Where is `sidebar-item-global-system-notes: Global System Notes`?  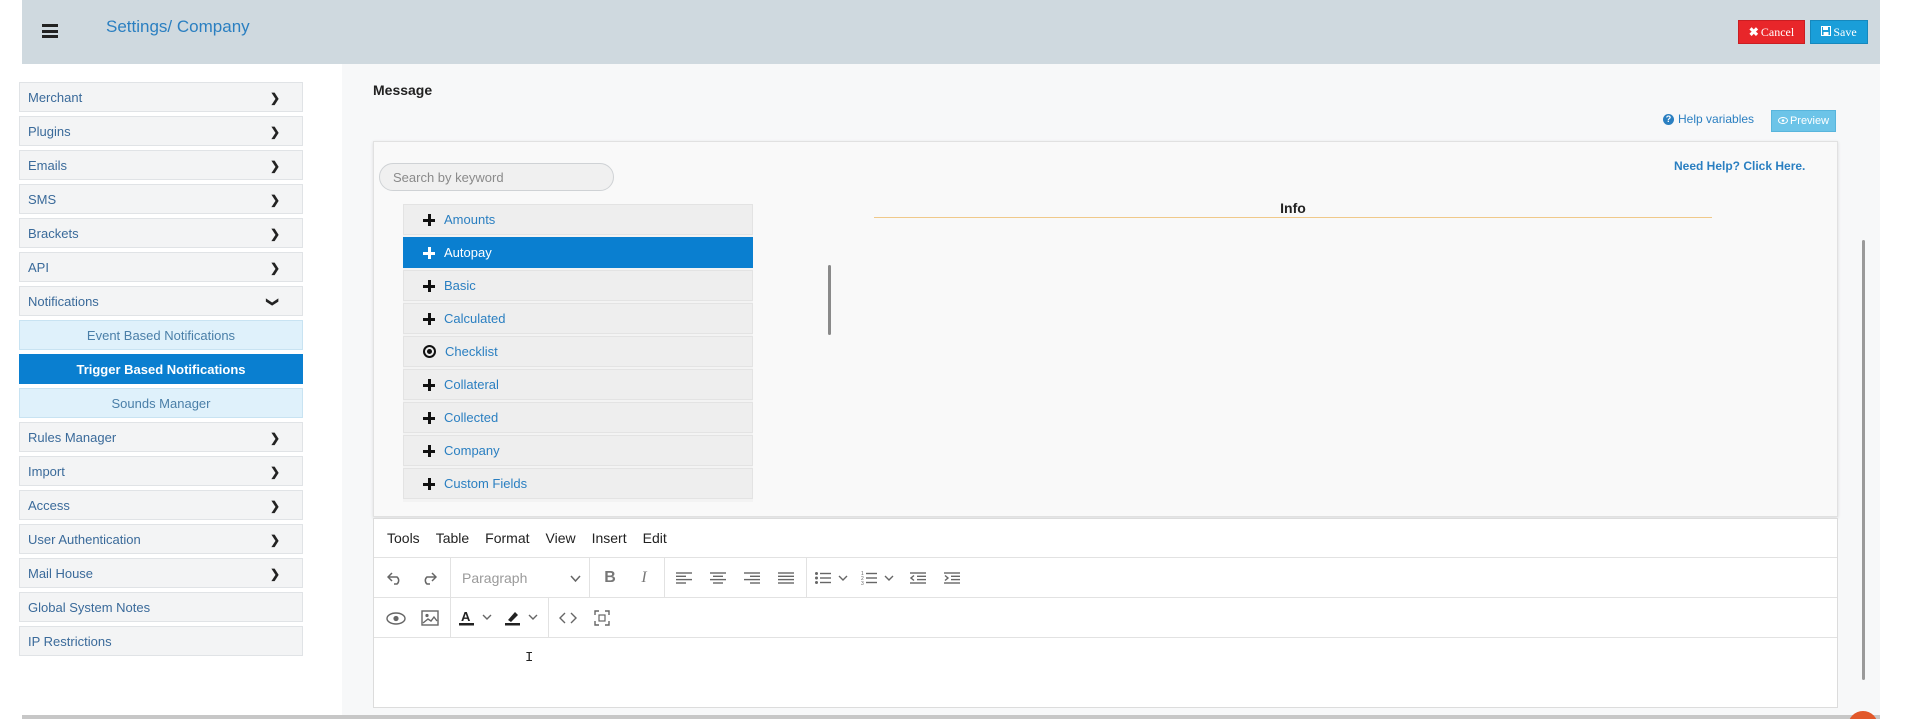 sidebar-item-global-system-notes: Global System Notes is located at coordinates (161, 607).